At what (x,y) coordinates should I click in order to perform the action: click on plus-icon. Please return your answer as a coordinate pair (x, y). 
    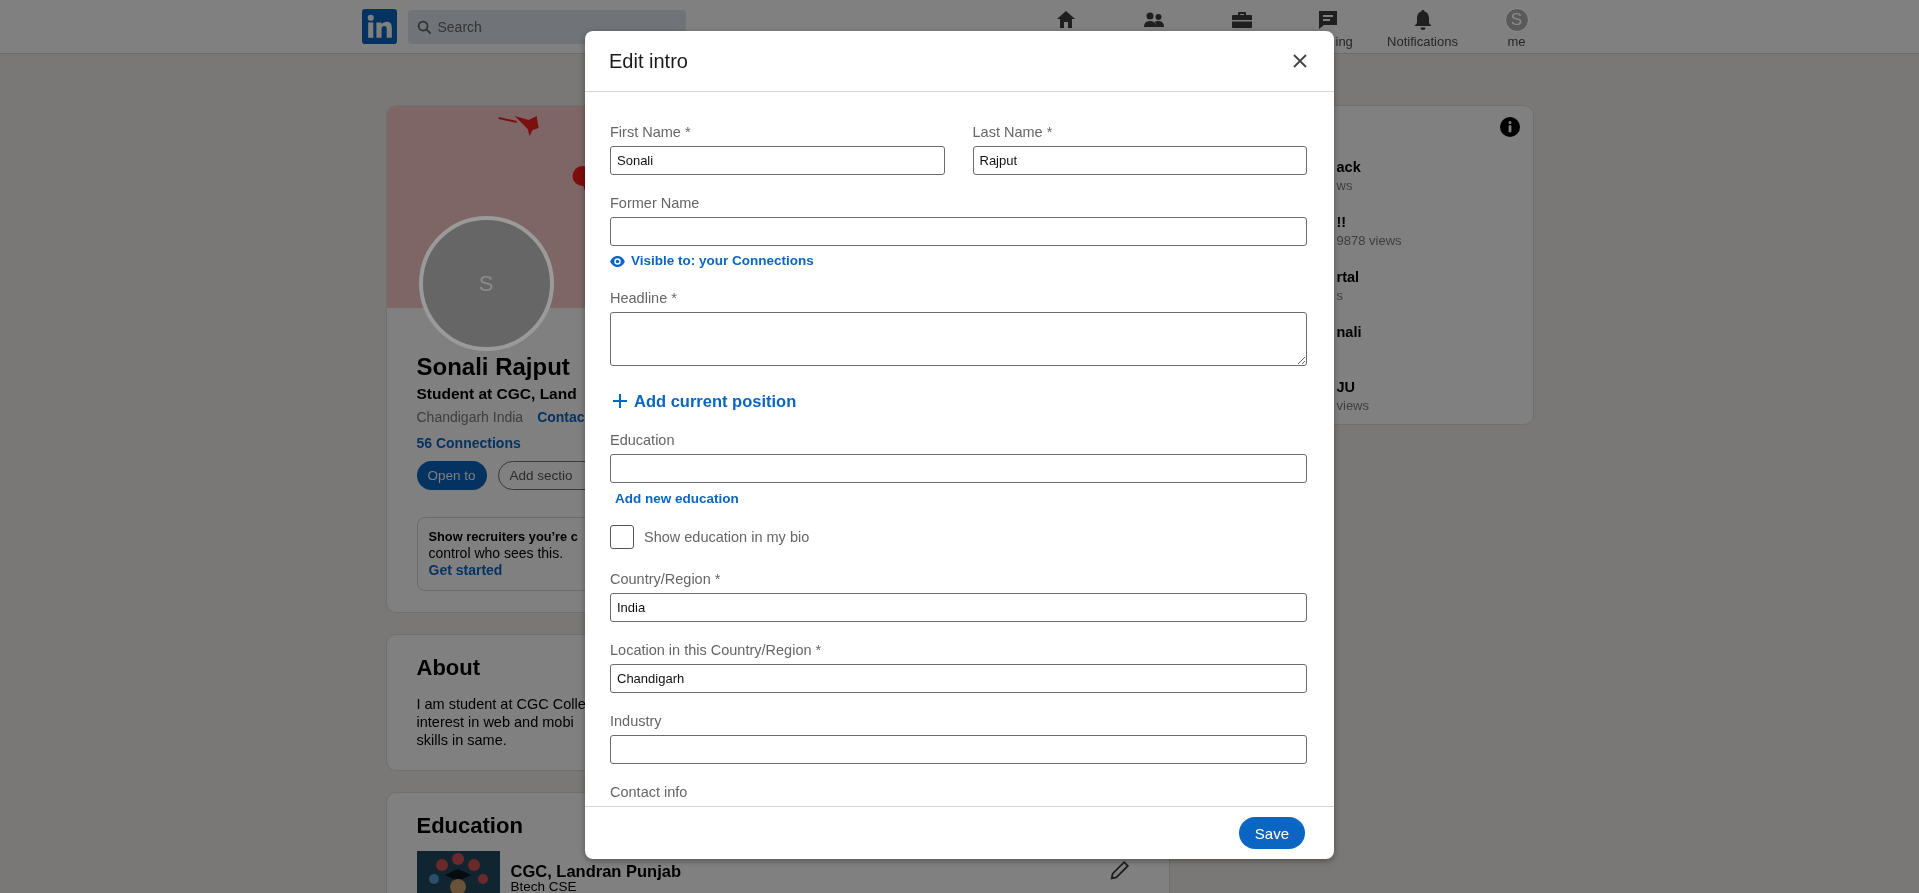
    Looking at the image, I should click on (620, 401).